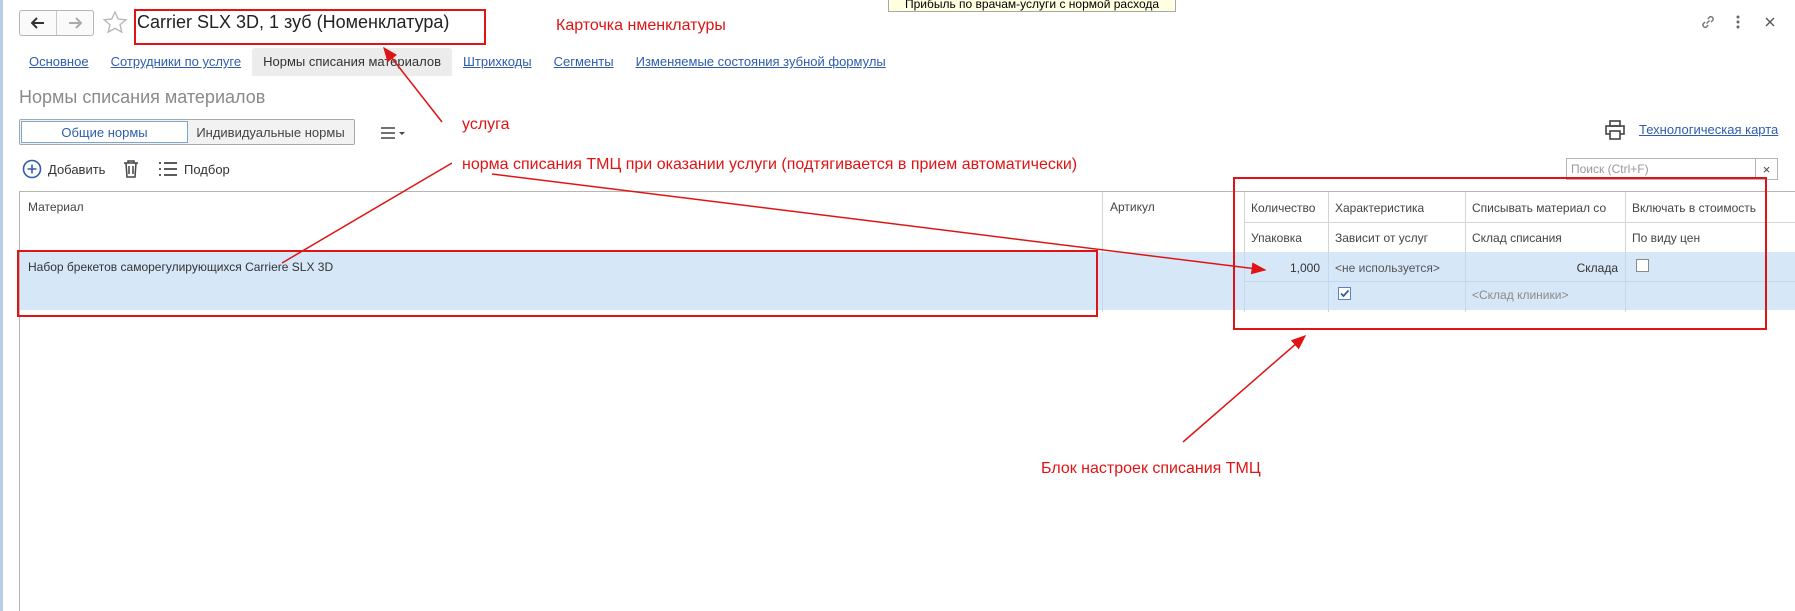  I want to click on close-button, so click(1770, 22).